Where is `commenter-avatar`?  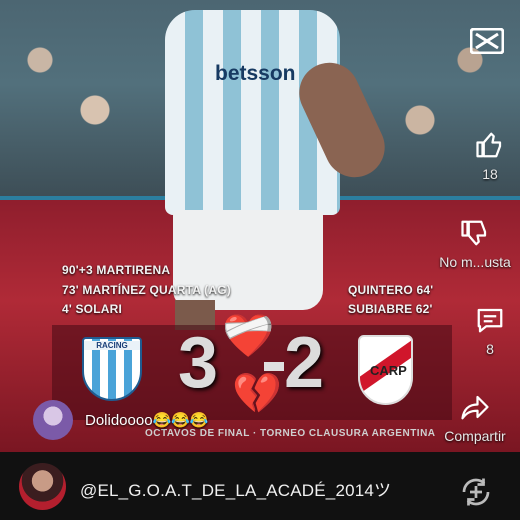
commenter-avatar is located at coordinates (53, 420).